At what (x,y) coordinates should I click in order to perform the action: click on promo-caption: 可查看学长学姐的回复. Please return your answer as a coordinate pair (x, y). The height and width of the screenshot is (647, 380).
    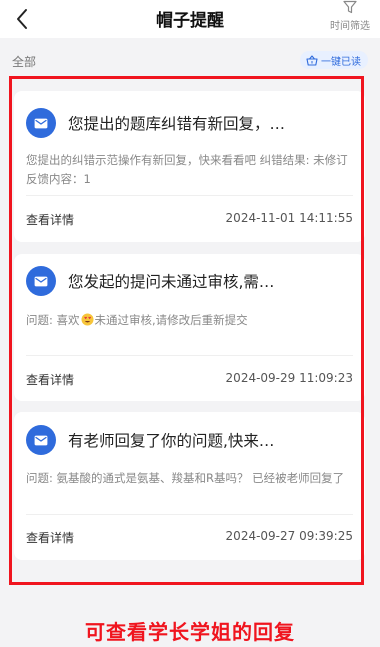
    Looking at the image, I should click on (190, 632).